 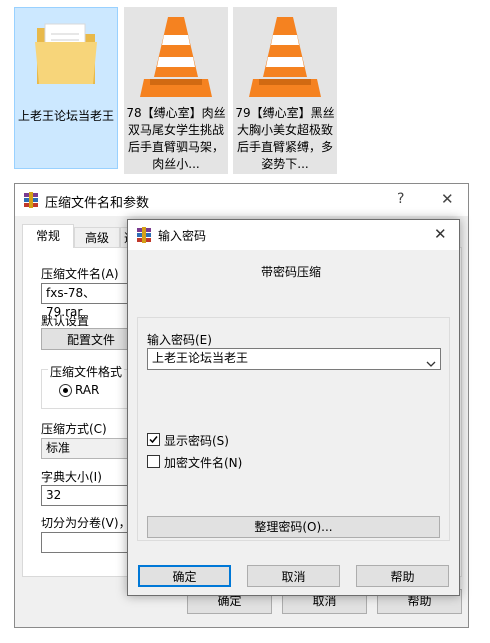 I want to click on password-title-bar: 输入密码 ✕, so click(x=293, y=235).